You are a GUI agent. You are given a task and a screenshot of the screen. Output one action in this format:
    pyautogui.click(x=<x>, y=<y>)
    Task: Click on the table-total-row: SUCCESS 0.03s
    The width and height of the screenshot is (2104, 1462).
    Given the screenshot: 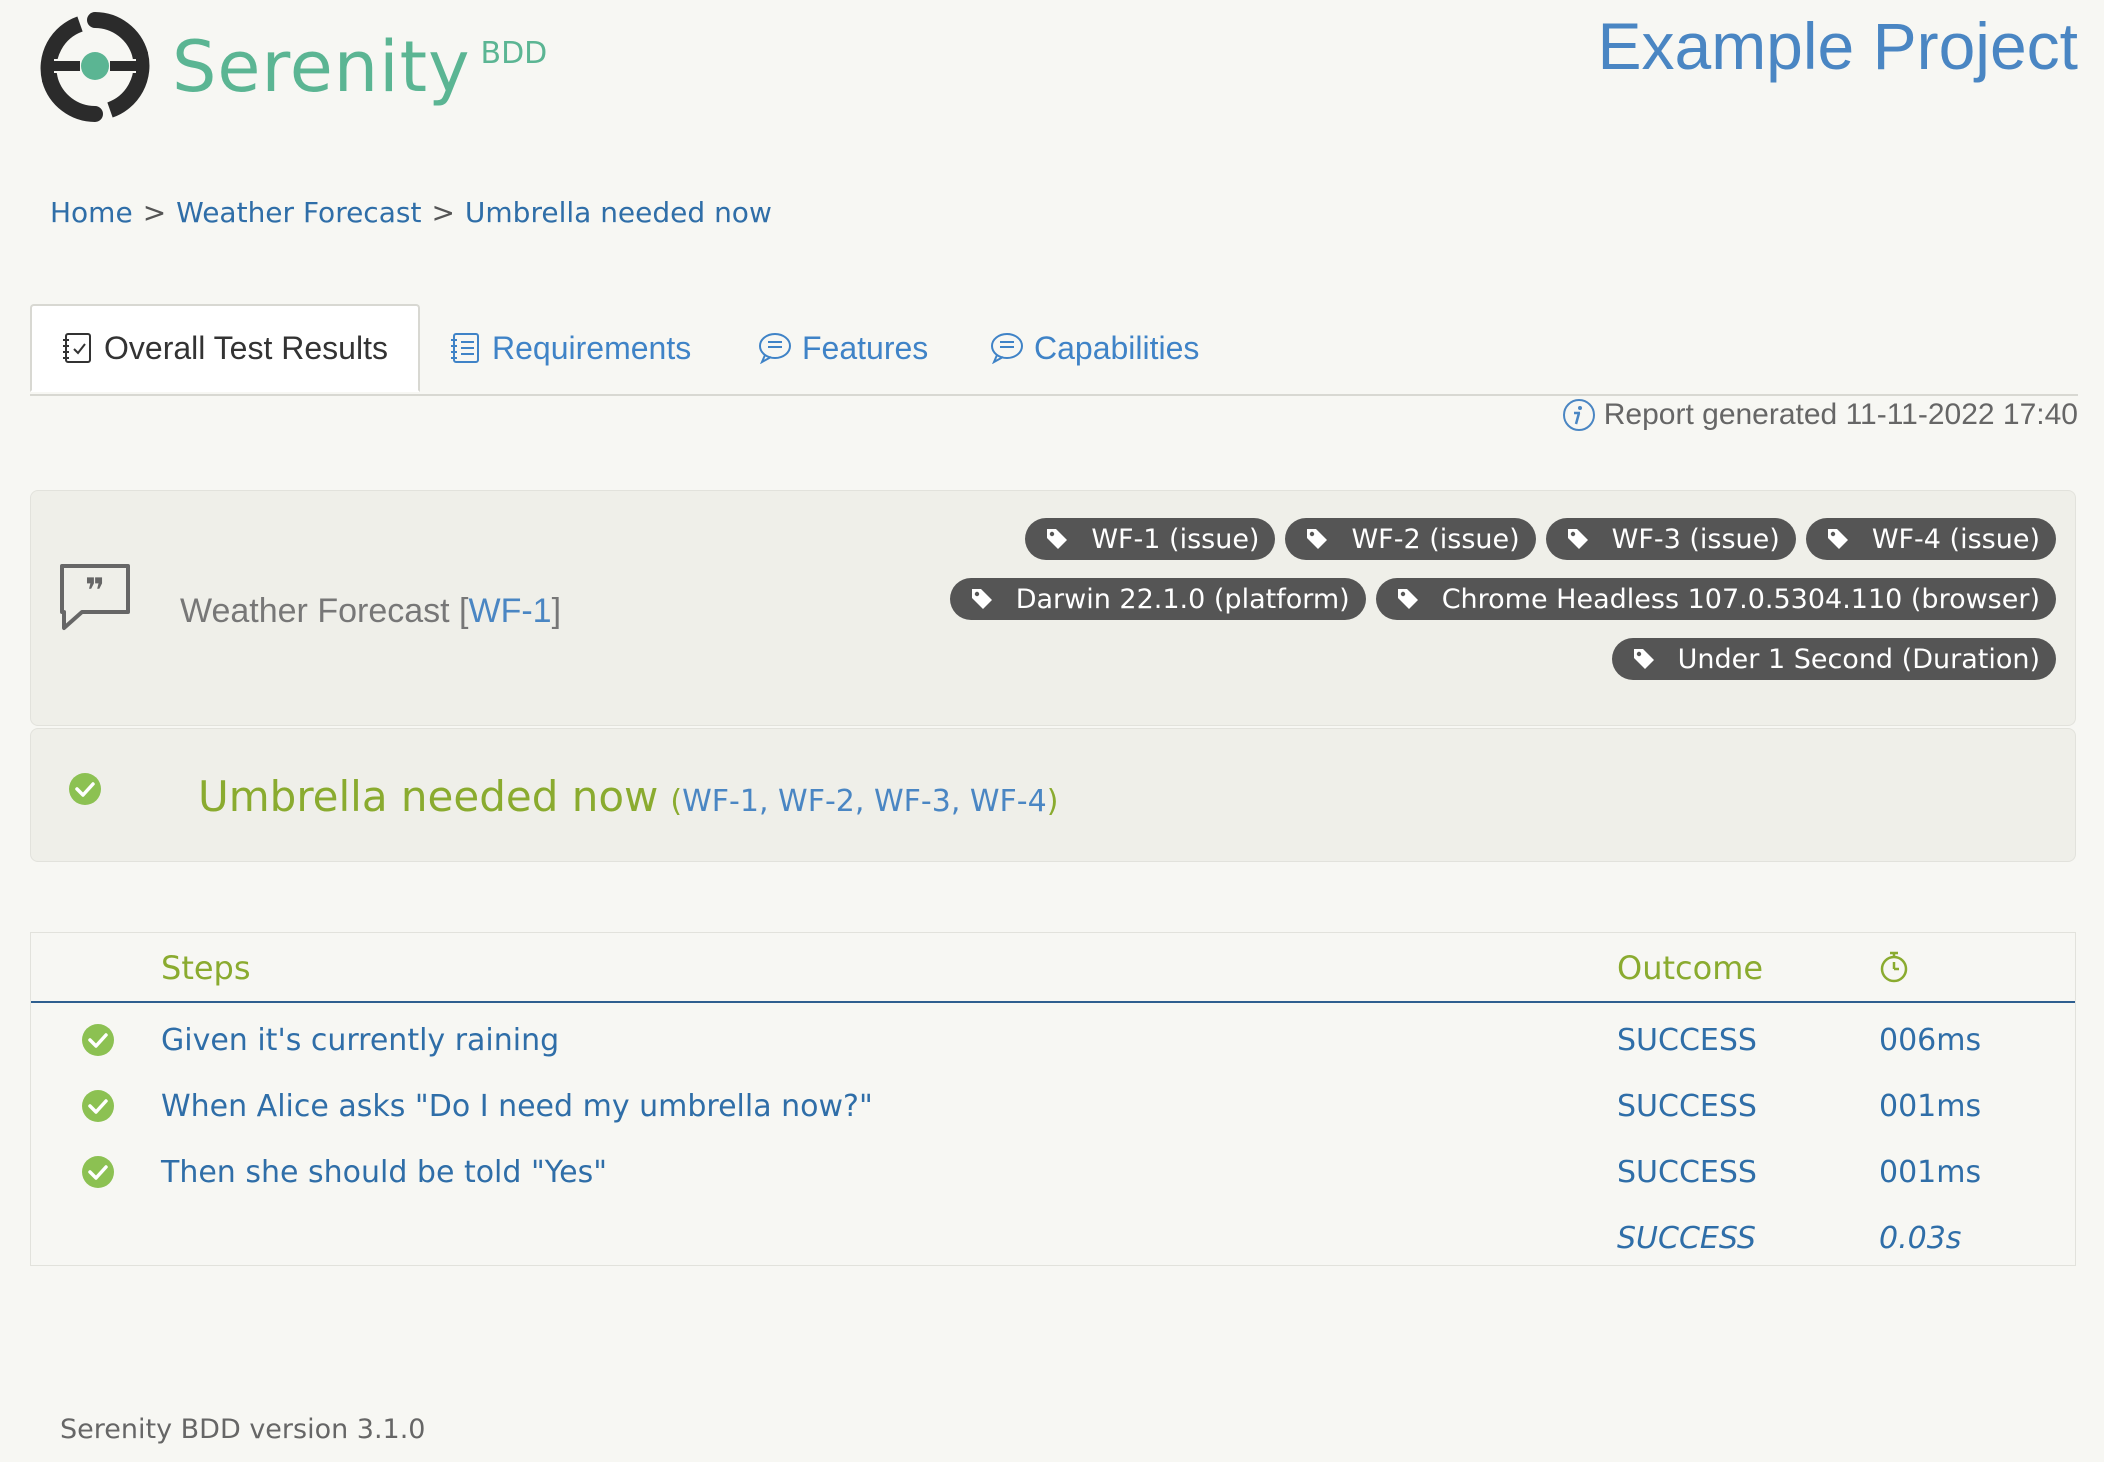 What is the action you would take?
    pyautogui.click(x=1053, y=1244)
    